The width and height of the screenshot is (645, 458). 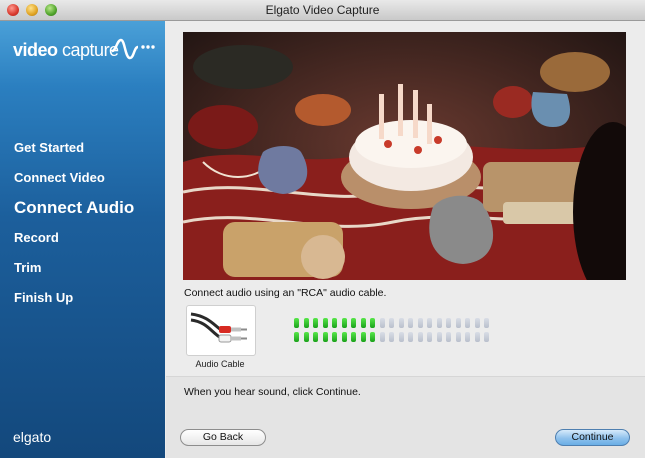 I want to click on window-title: Elgato Video Capture, so click(x=322, y=10).